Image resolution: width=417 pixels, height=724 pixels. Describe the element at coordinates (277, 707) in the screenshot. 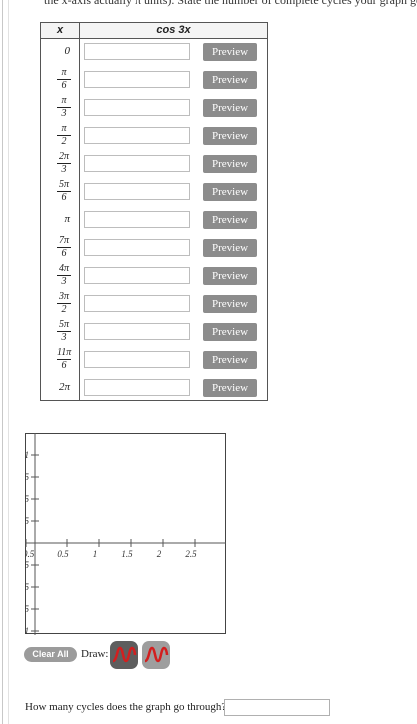

I see `cycles-answer-input` at that location.